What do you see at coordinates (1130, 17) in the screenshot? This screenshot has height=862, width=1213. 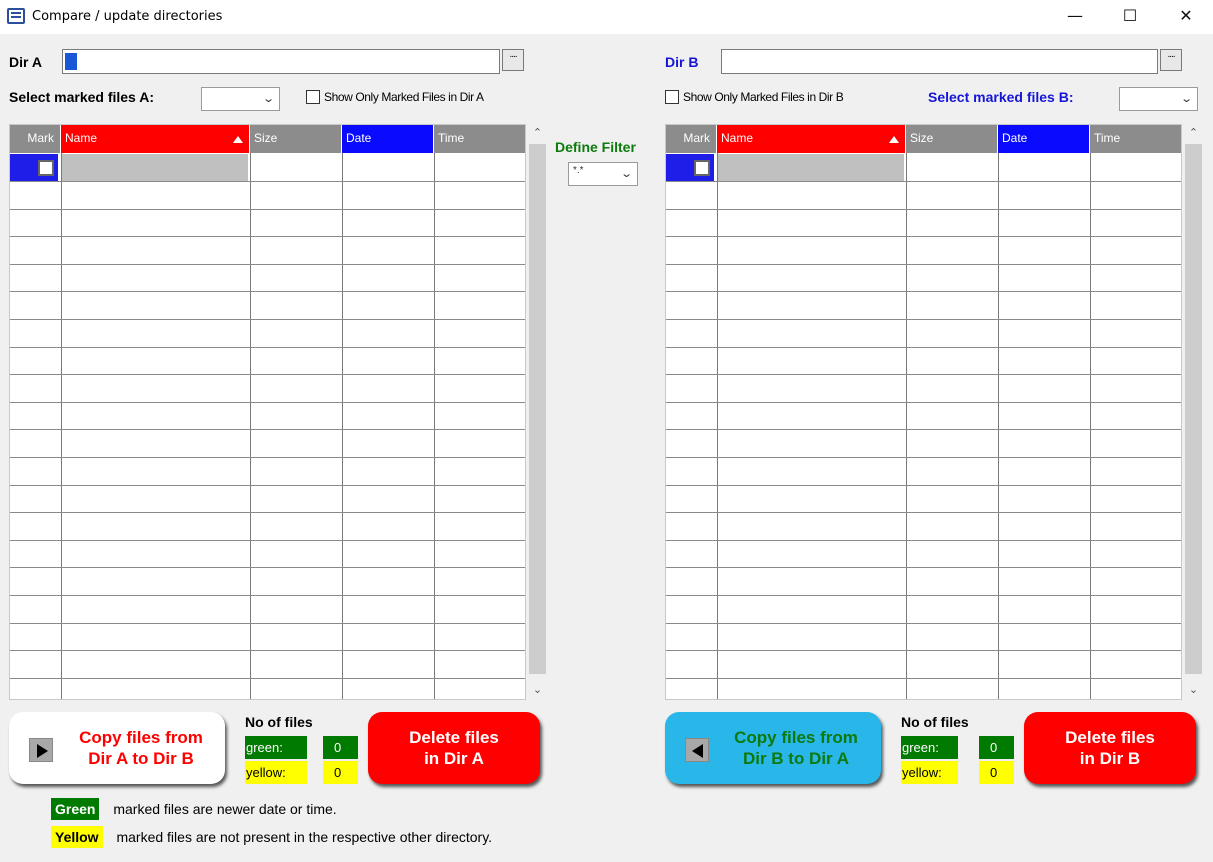 I see `maximize-button: ☐` at bounding box center [1130, 17].